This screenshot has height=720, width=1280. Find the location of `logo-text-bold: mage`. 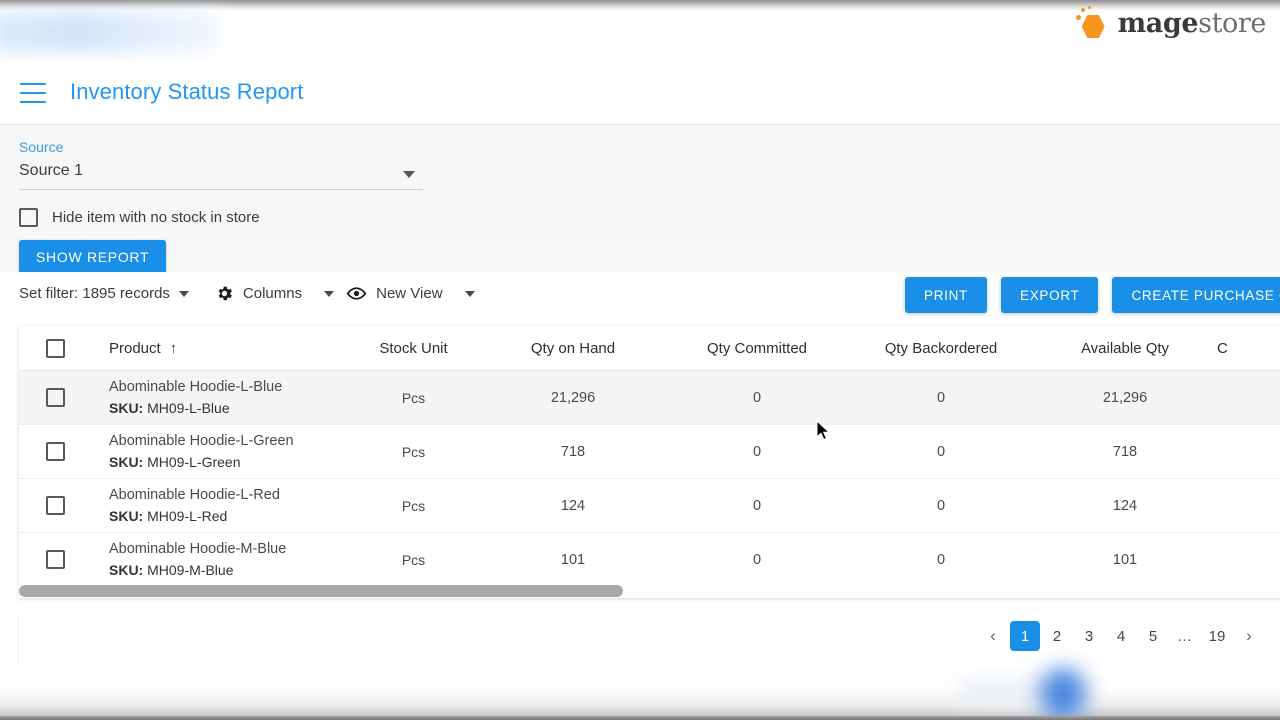

logo-text-bold: mage is located at coordinates (1158, 23).